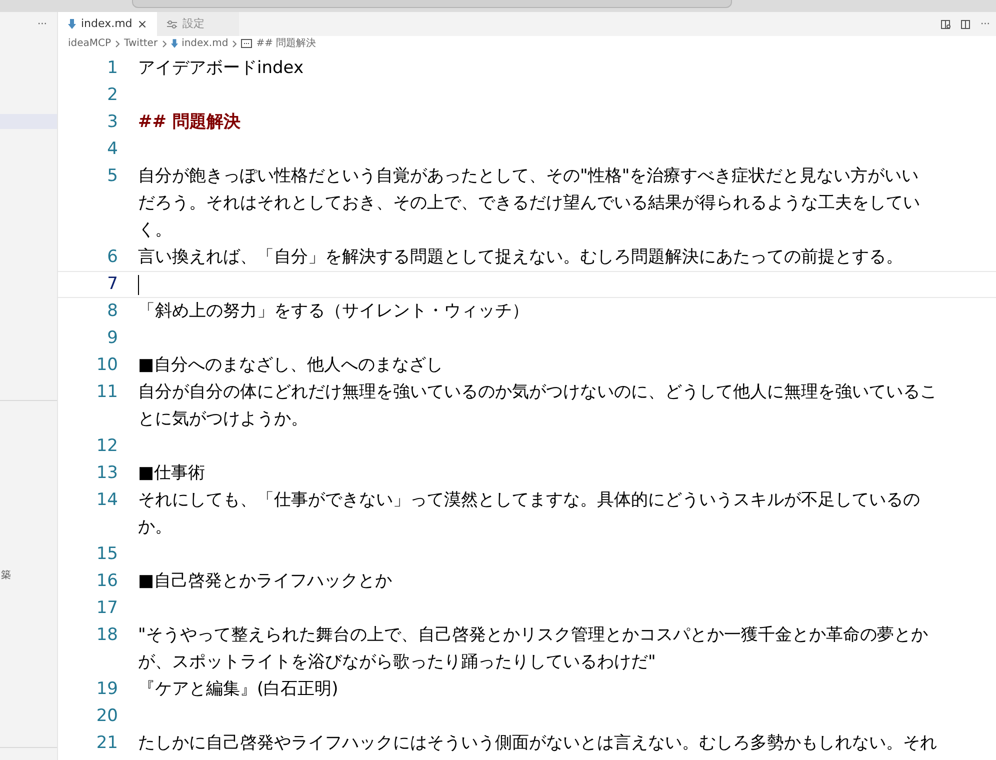 The image size is (996, 760). What do you see at coordinates (172, 24) in the screenshot?
I see `sliders-icon` at bounding box center [172, 24].